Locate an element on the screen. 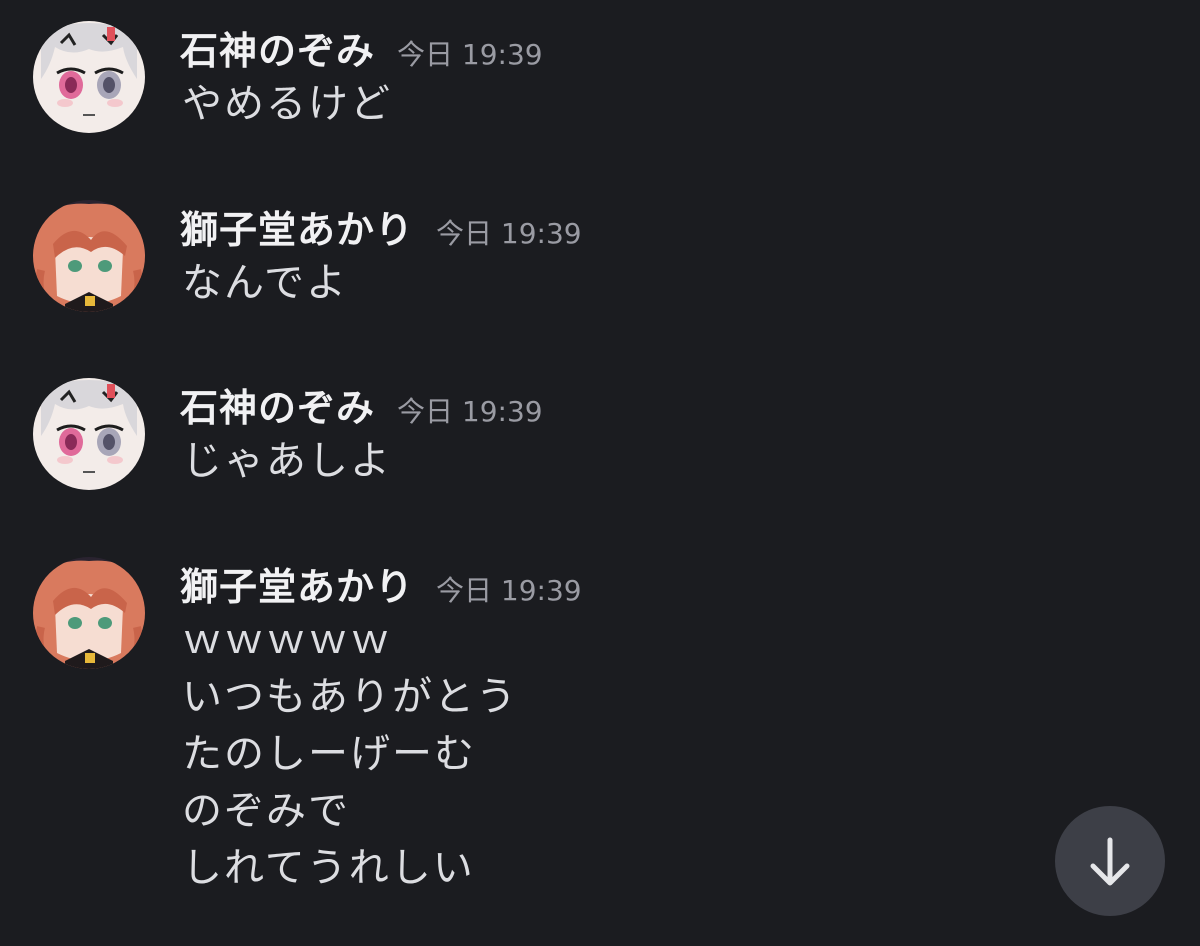 This screenshot has height=946, width=1200. message-line: のぞみで is located at coordinates (266, 811).